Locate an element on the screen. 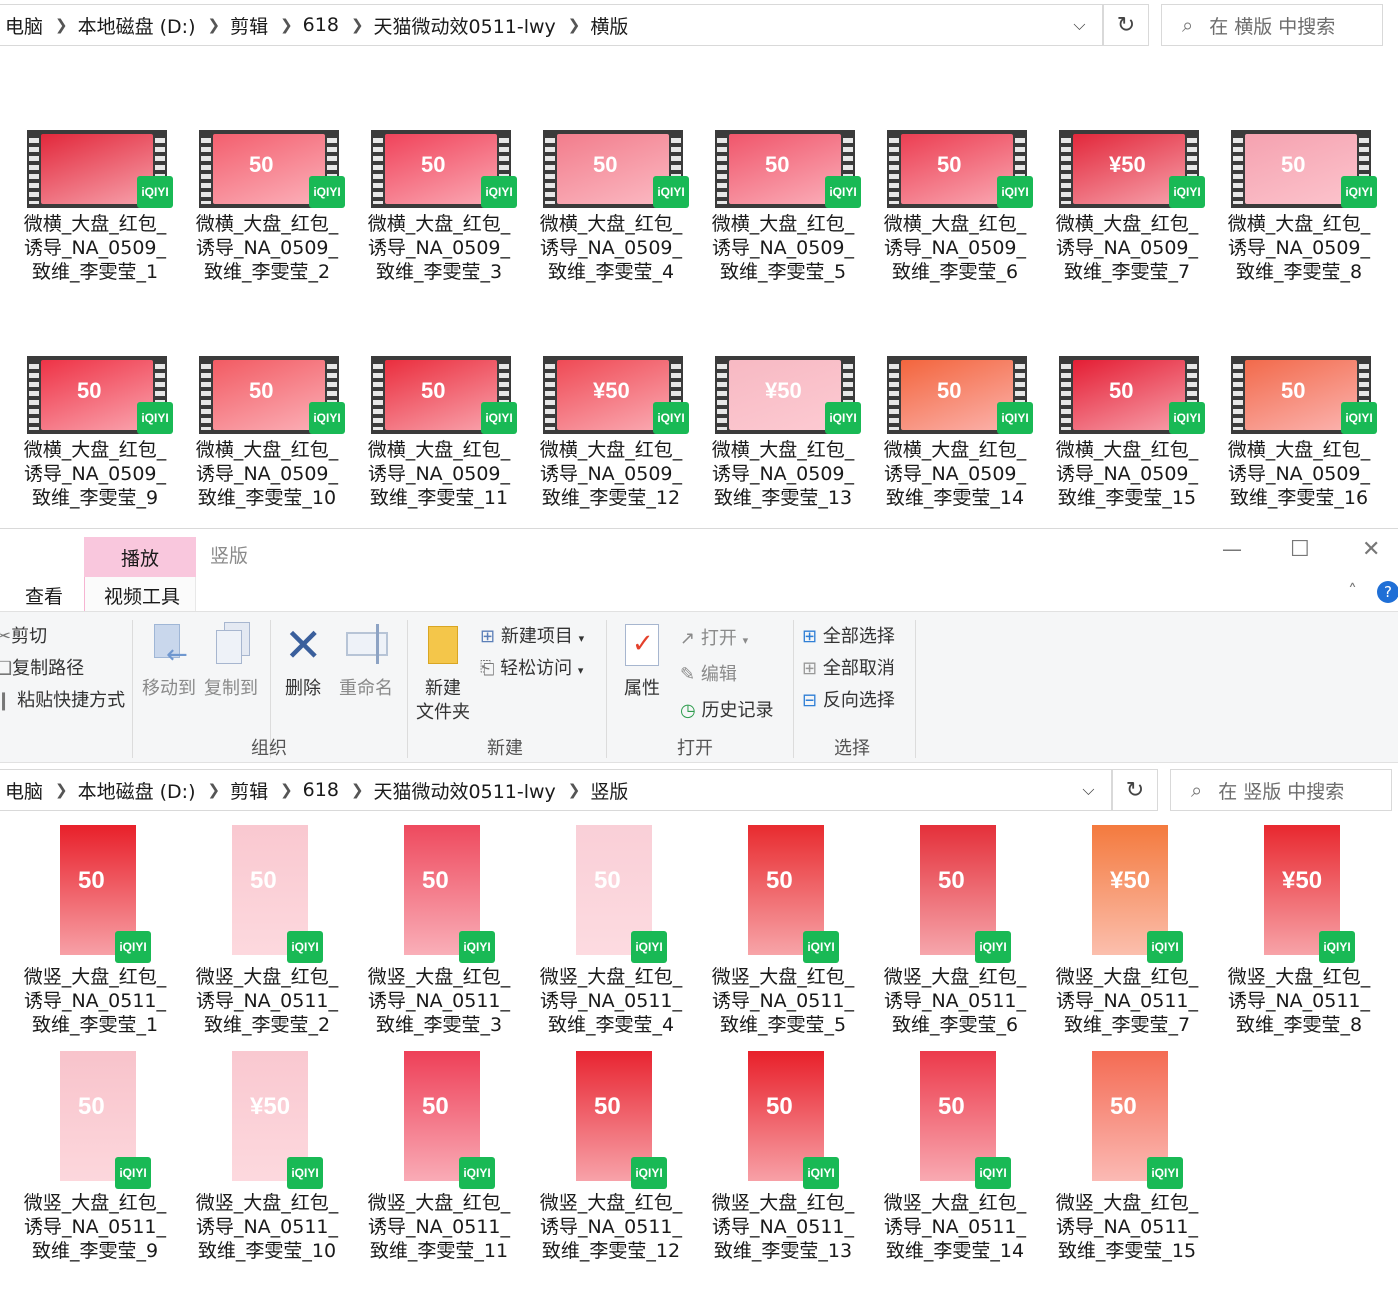 Image resolution: width=1398 pixels, height=1300 pixels. film-strip is located at coordinates (1066, 395).